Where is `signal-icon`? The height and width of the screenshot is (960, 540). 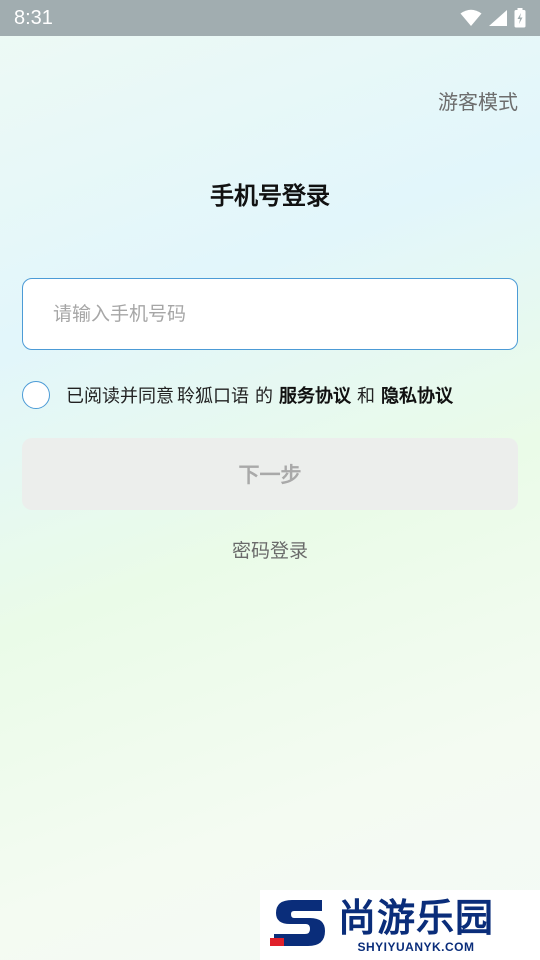
signal-icon is located at coordinates (498, 18).